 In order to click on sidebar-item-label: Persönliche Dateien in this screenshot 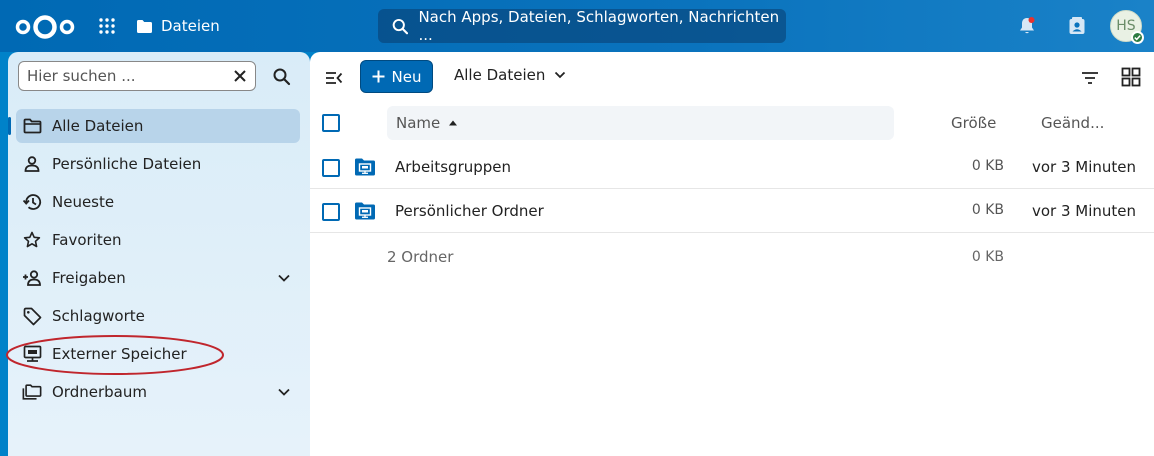, I will do `click(127, 164)`.